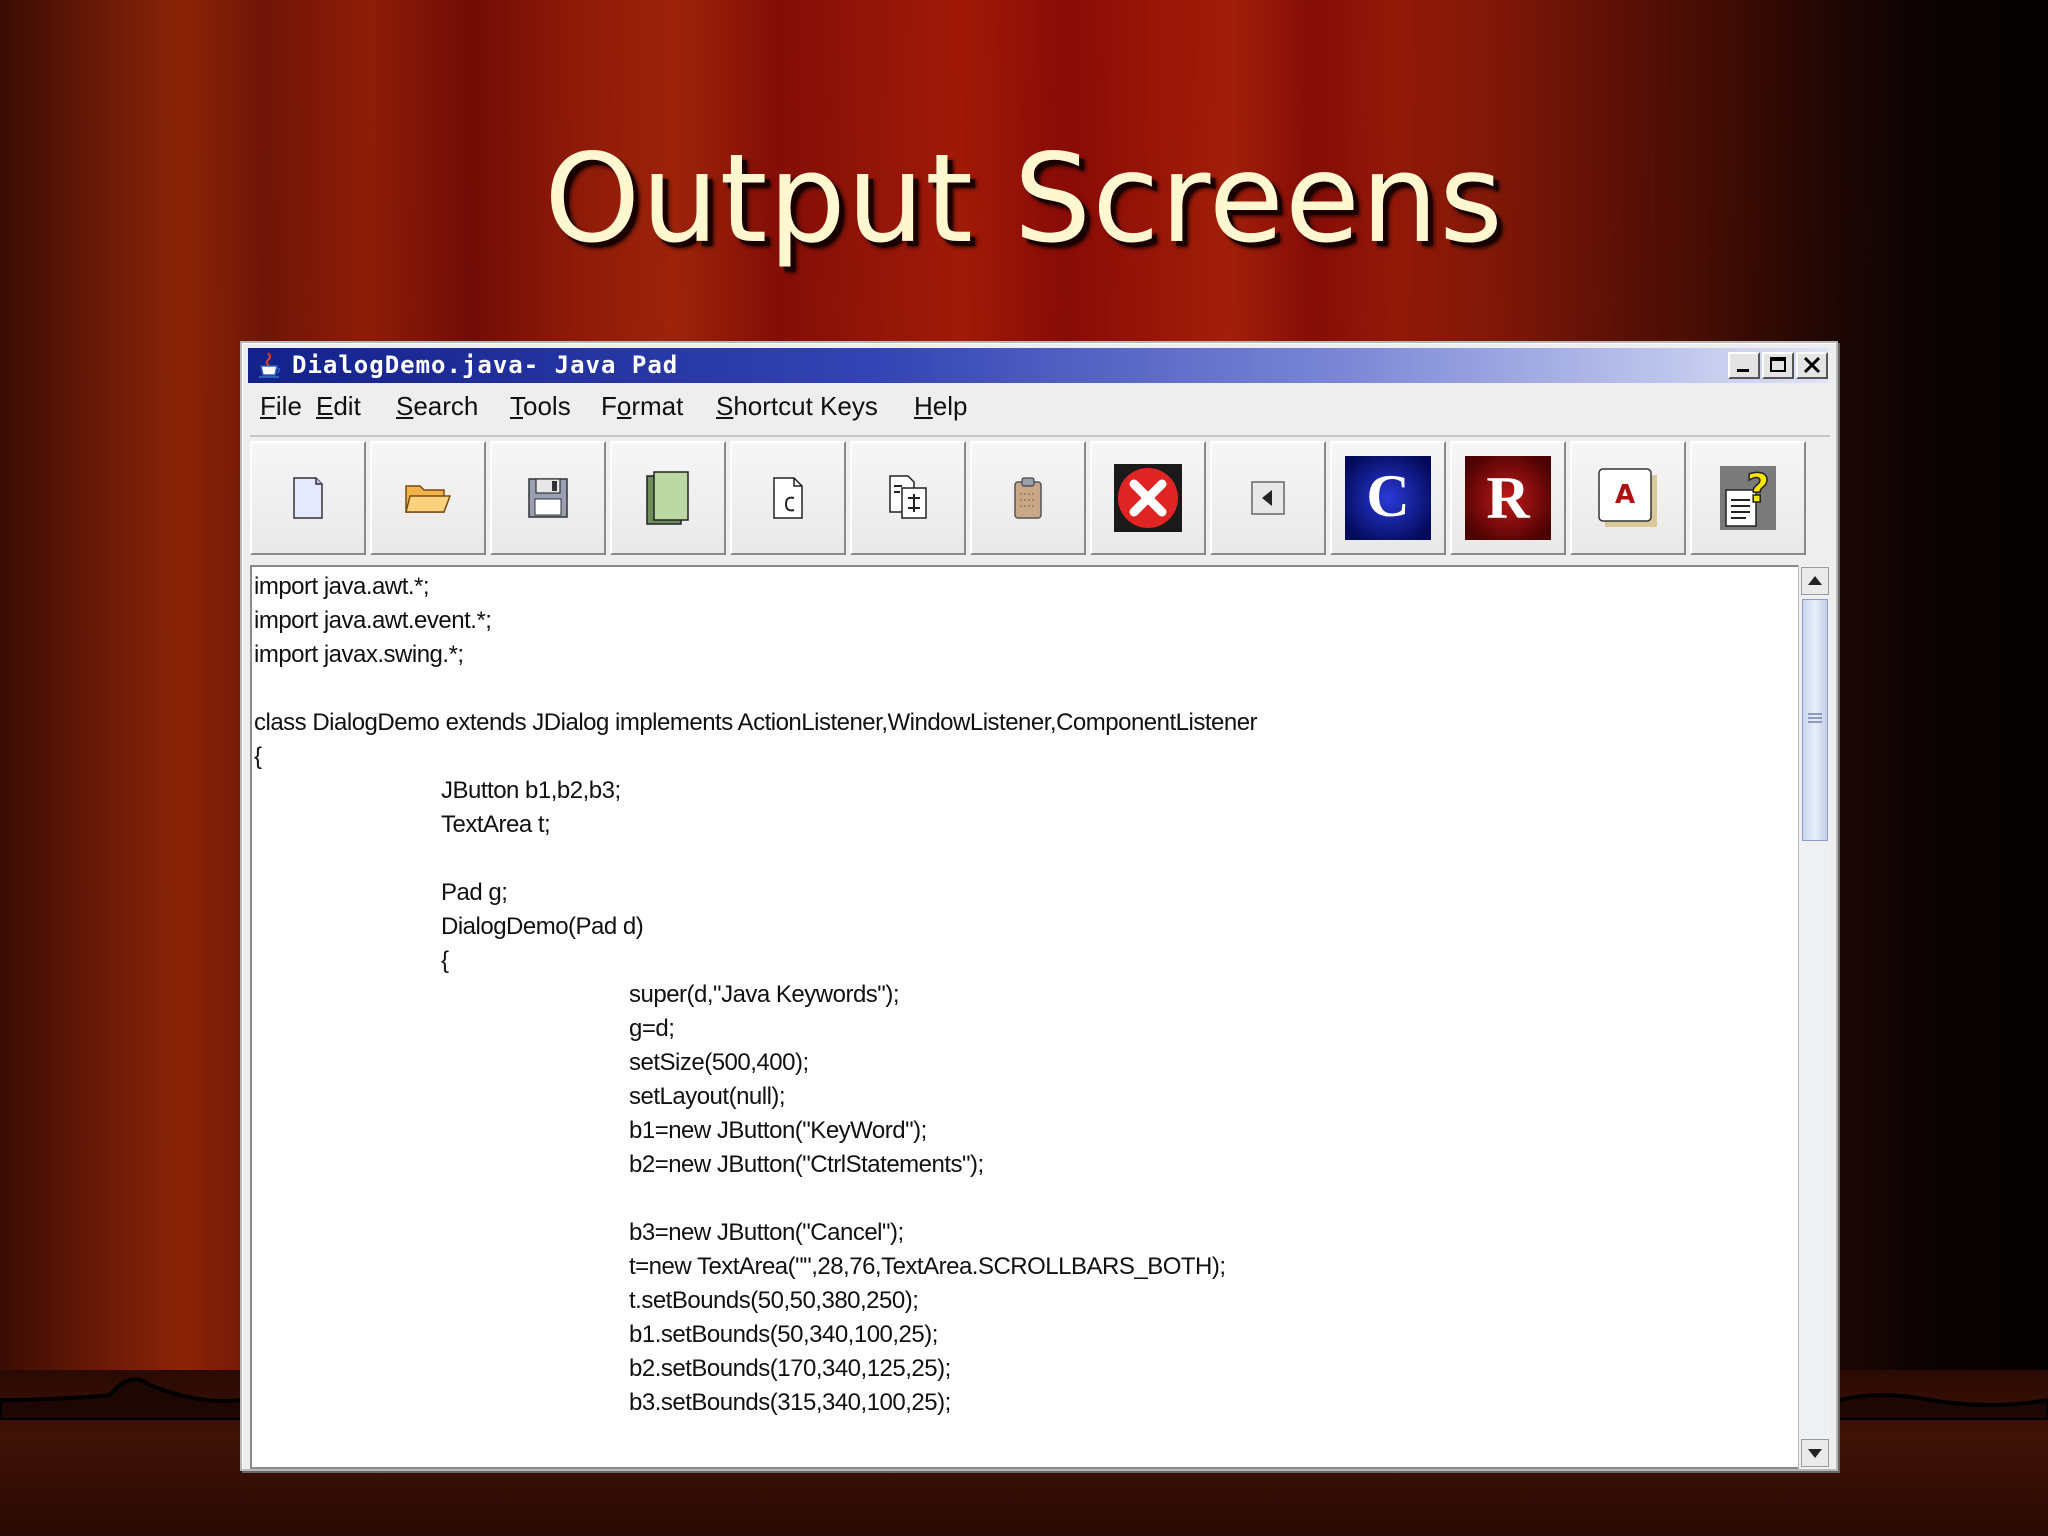 The height and width of the screenshot is (1536, 2048). I want to click on window-titlebar: DialogDemo.java- Java Pad, so click(1038, 365).